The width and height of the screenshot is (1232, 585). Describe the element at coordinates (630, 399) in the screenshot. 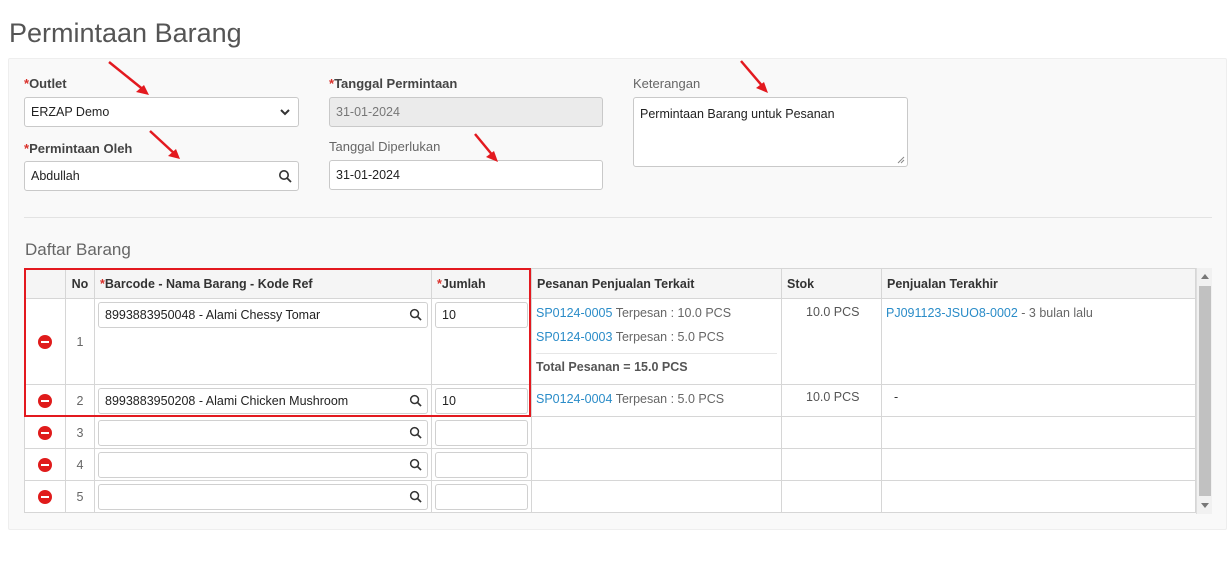

I see `pesanan-item: SP0124-0004 Terpesan : 5.0 PCS` at that location.